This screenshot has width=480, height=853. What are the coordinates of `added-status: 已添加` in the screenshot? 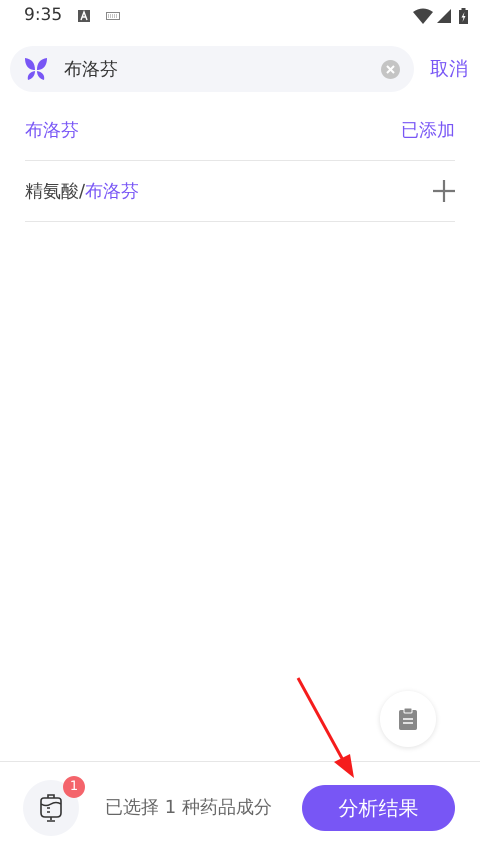 It's located at (428, 130).